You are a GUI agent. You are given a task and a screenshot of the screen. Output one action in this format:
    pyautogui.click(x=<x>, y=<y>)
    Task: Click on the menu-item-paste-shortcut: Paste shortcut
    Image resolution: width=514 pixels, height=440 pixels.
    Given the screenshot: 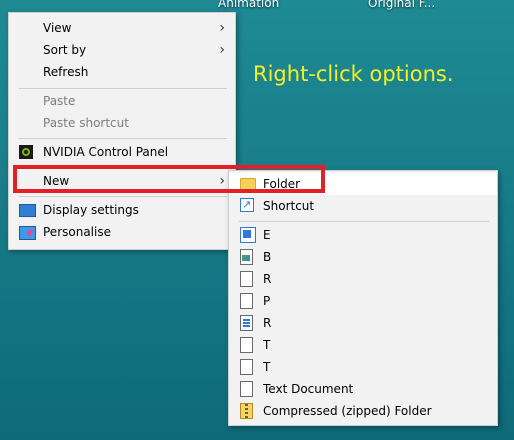 What is the action you would take?
    pyautogui.click(x=122, y=123)
    